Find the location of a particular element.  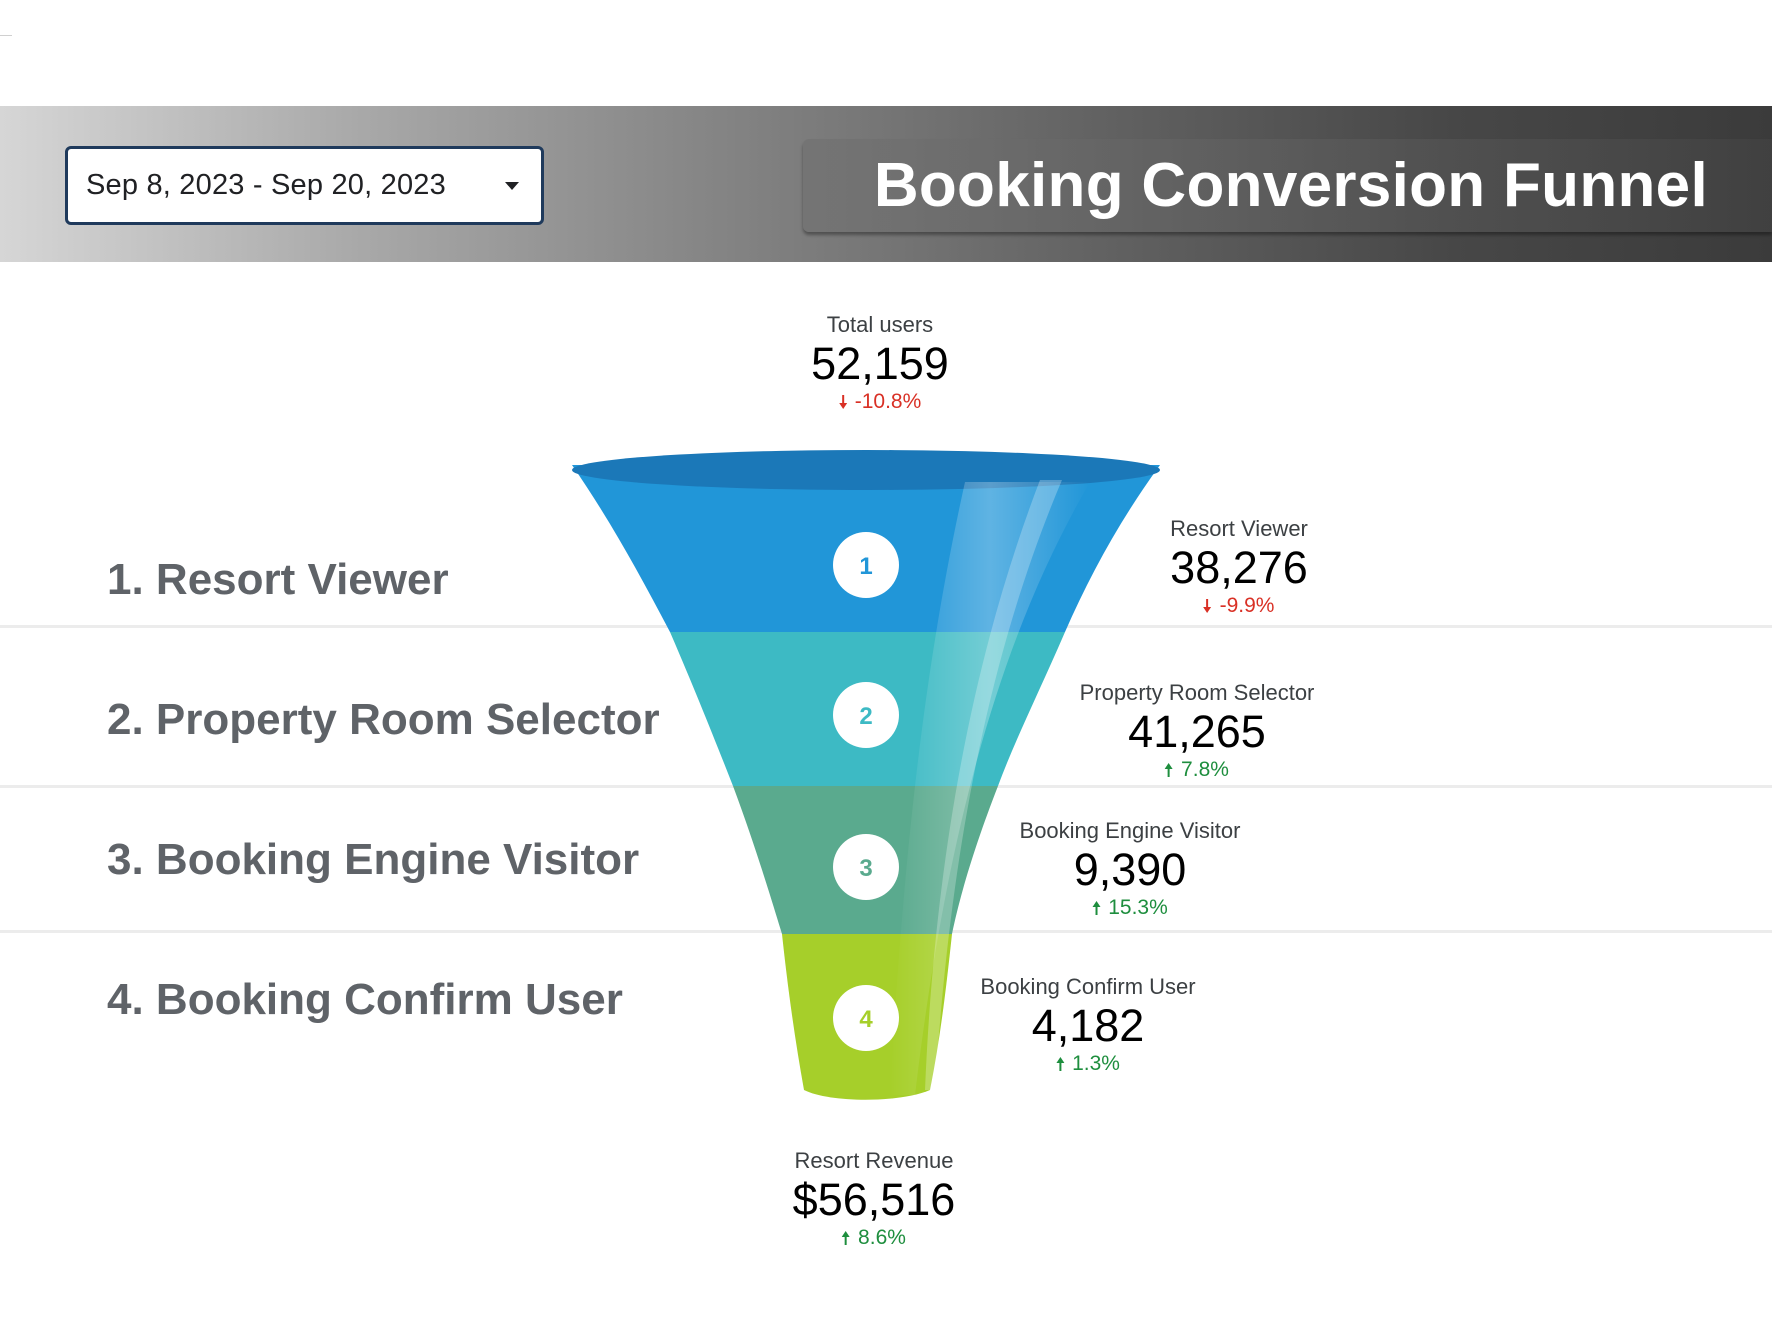

metric-delta: 7.8% is located at coordinates (1197, 770).